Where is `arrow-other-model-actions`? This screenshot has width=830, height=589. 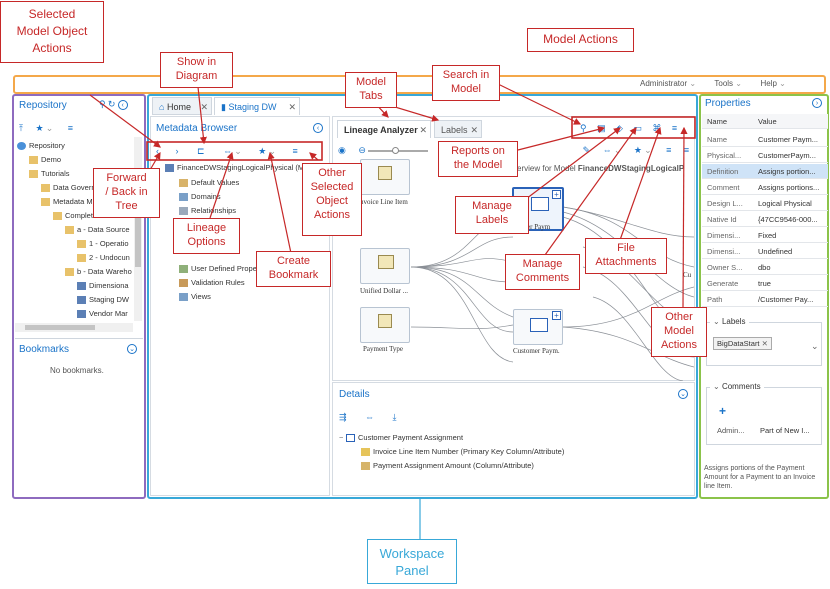
arrow-other-model-actions is located at coordinates (684, 217).